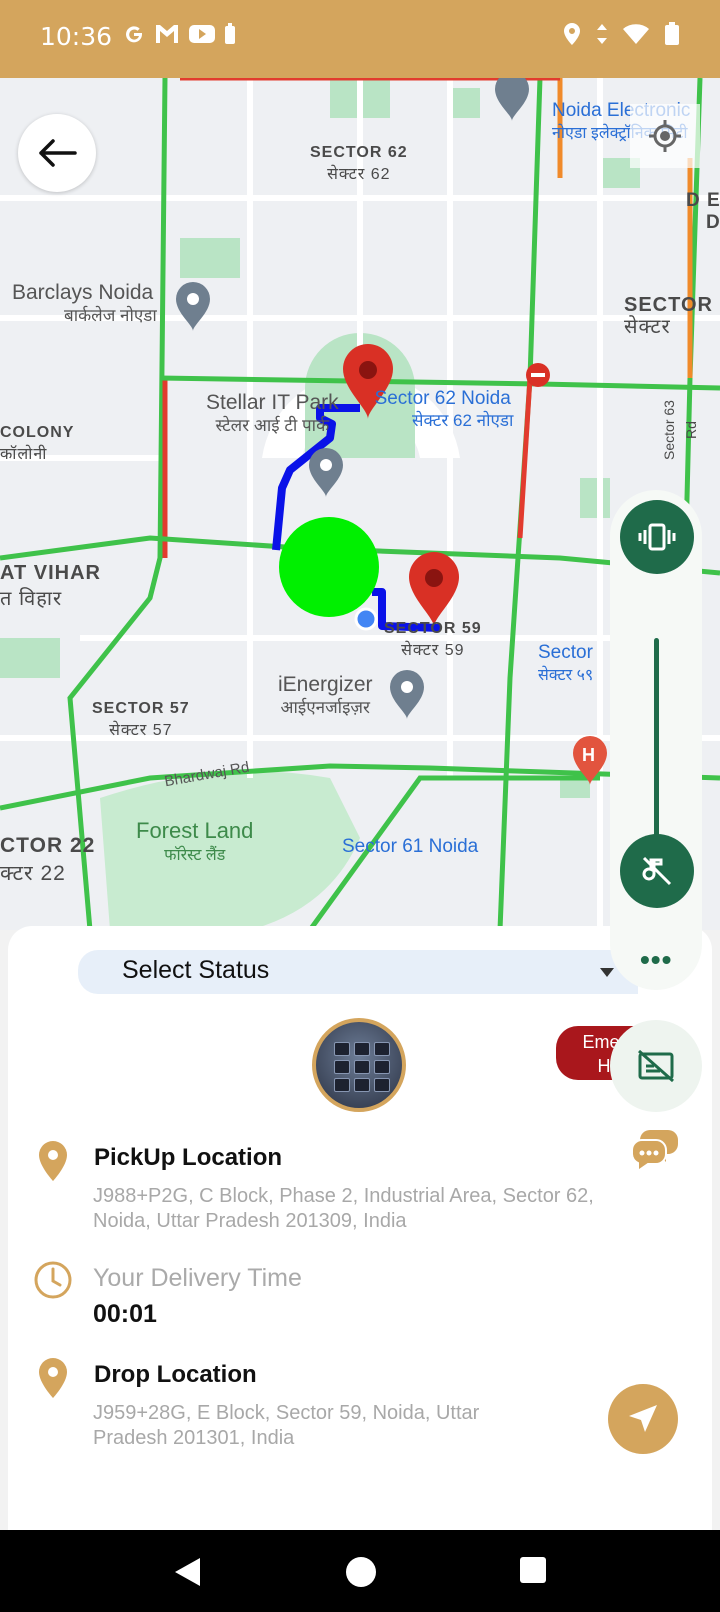 This screenshot has height=1612, width=720. Describe the element at coordinates (31, 599) in the screenshot. I see `map-label-text: त विहार` at that location.